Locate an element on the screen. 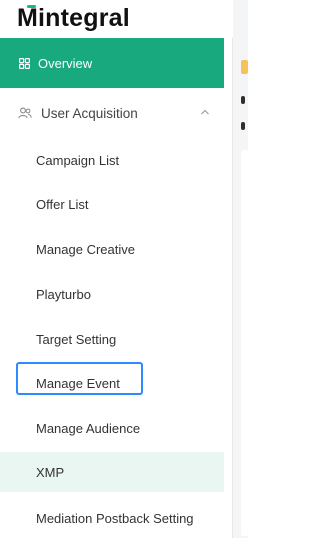 Image resolution: width=320 pixels, height=538 pixels. sidebar-item-target-setting: Target Setting is located at coordinates (112, 339).